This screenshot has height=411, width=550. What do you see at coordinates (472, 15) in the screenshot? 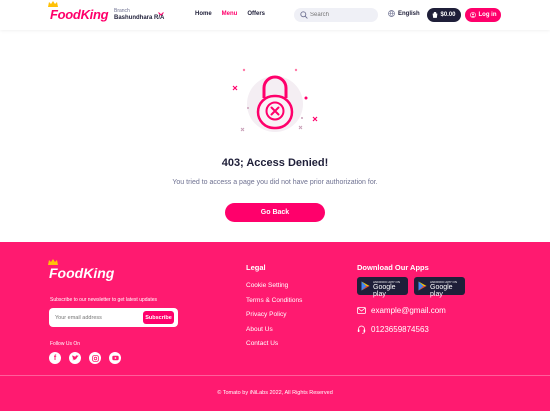
I see `user-icon` at bounding box center [472, 15].